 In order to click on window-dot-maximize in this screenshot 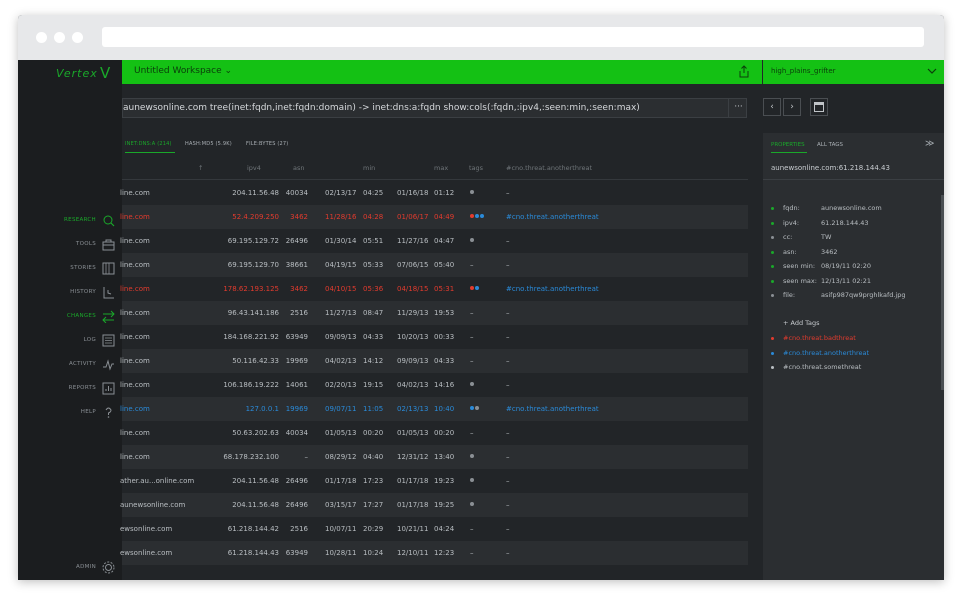, I will do `click(77, 37)`.